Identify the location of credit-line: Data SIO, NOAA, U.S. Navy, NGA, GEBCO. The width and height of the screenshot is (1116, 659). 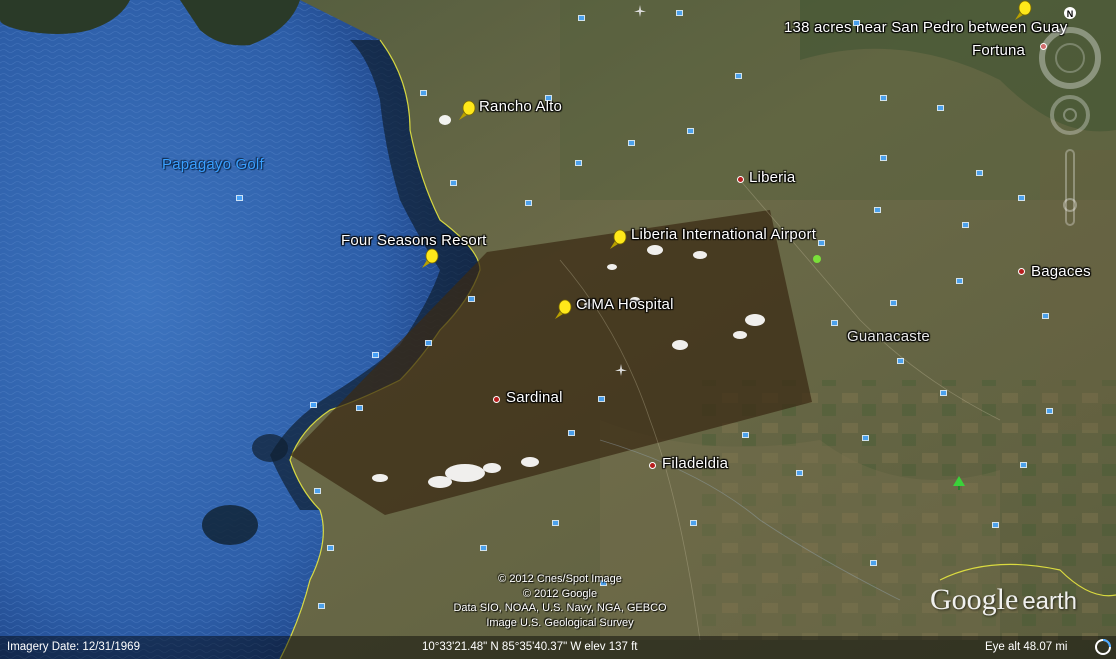
(560, 608).